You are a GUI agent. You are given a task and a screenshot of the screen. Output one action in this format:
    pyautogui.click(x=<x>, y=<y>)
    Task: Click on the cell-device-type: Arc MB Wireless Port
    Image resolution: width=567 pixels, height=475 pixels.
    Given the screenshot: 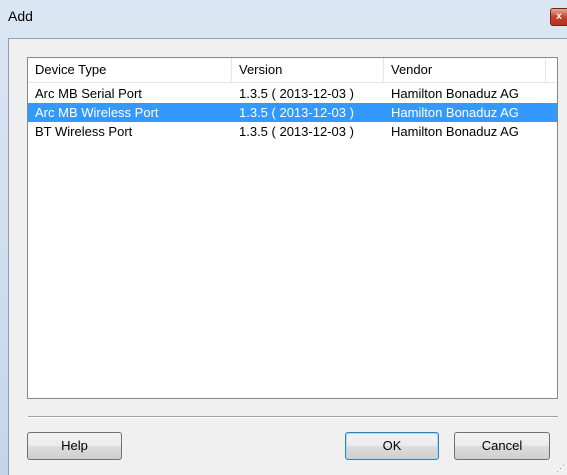 What is the action you would take?
    pyautogui.click(x=97, y=112)
    